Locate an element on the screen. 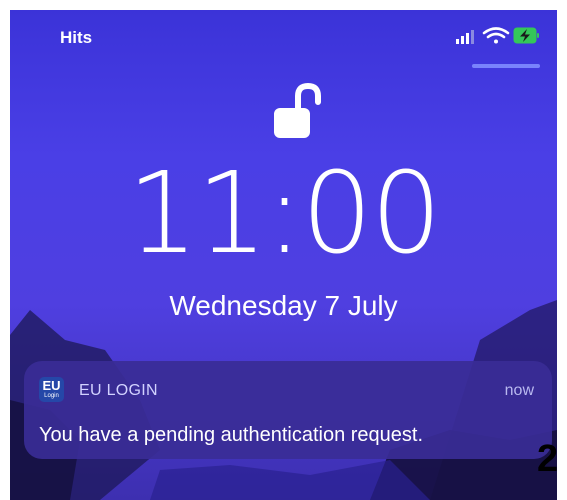 The height and width of the screenshot is (500, 567). lock-screen-time: 11:00 is located at coordinates (284, 214).